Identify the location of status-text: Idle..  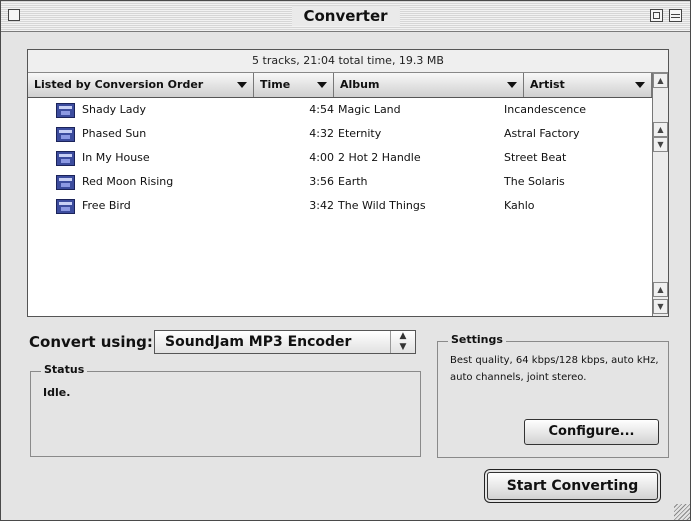
(57, 392).